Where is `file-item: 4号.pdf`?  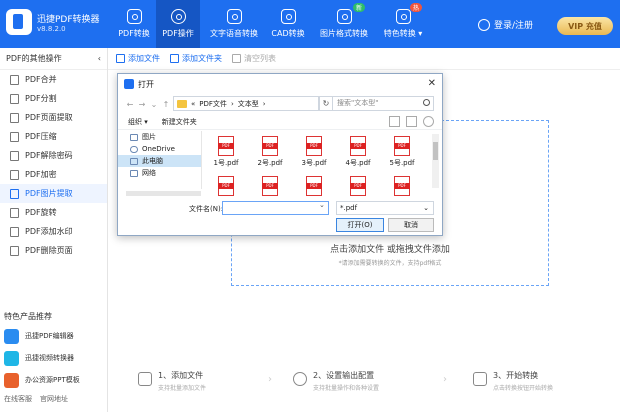 file-item: 4号.pdf is located at coordinates (358, 152).